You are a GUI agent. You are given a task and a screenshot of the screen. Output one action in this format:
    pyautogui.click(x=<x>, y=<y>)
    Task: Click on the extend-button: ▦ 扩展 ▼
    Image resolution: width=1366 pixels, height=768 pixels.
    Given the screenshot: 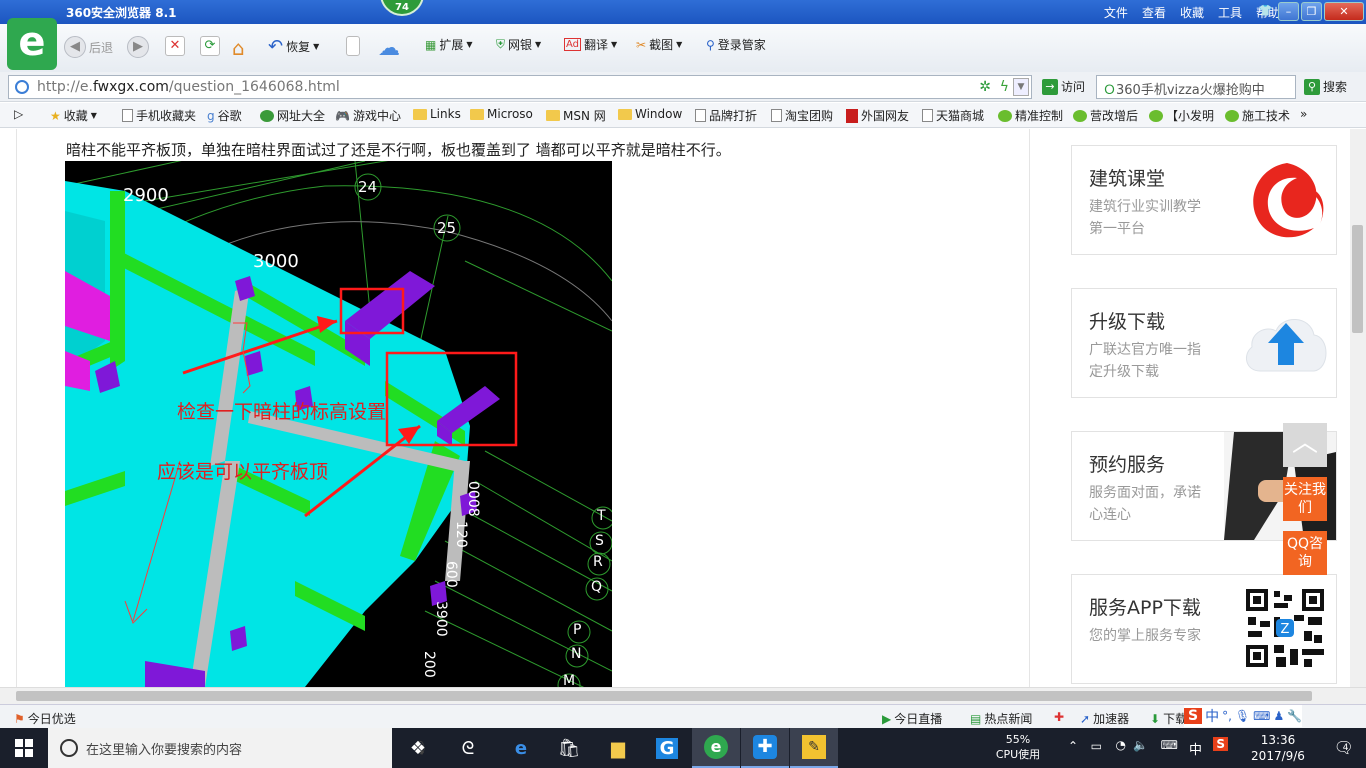 What is the action you would take?
    pyautogui.click(x=449, y=44)
    